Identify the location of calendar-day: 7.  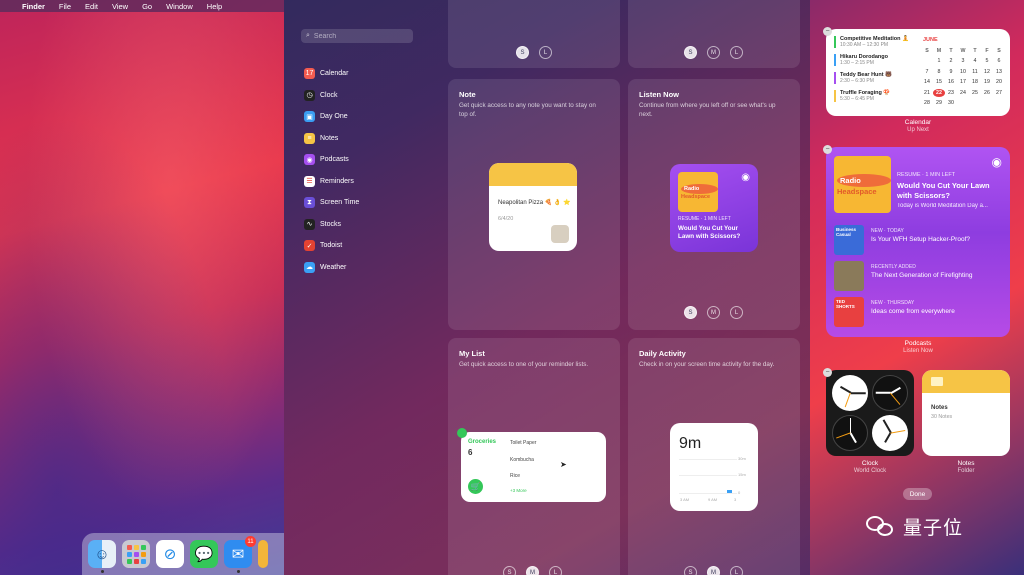
(927, 72).